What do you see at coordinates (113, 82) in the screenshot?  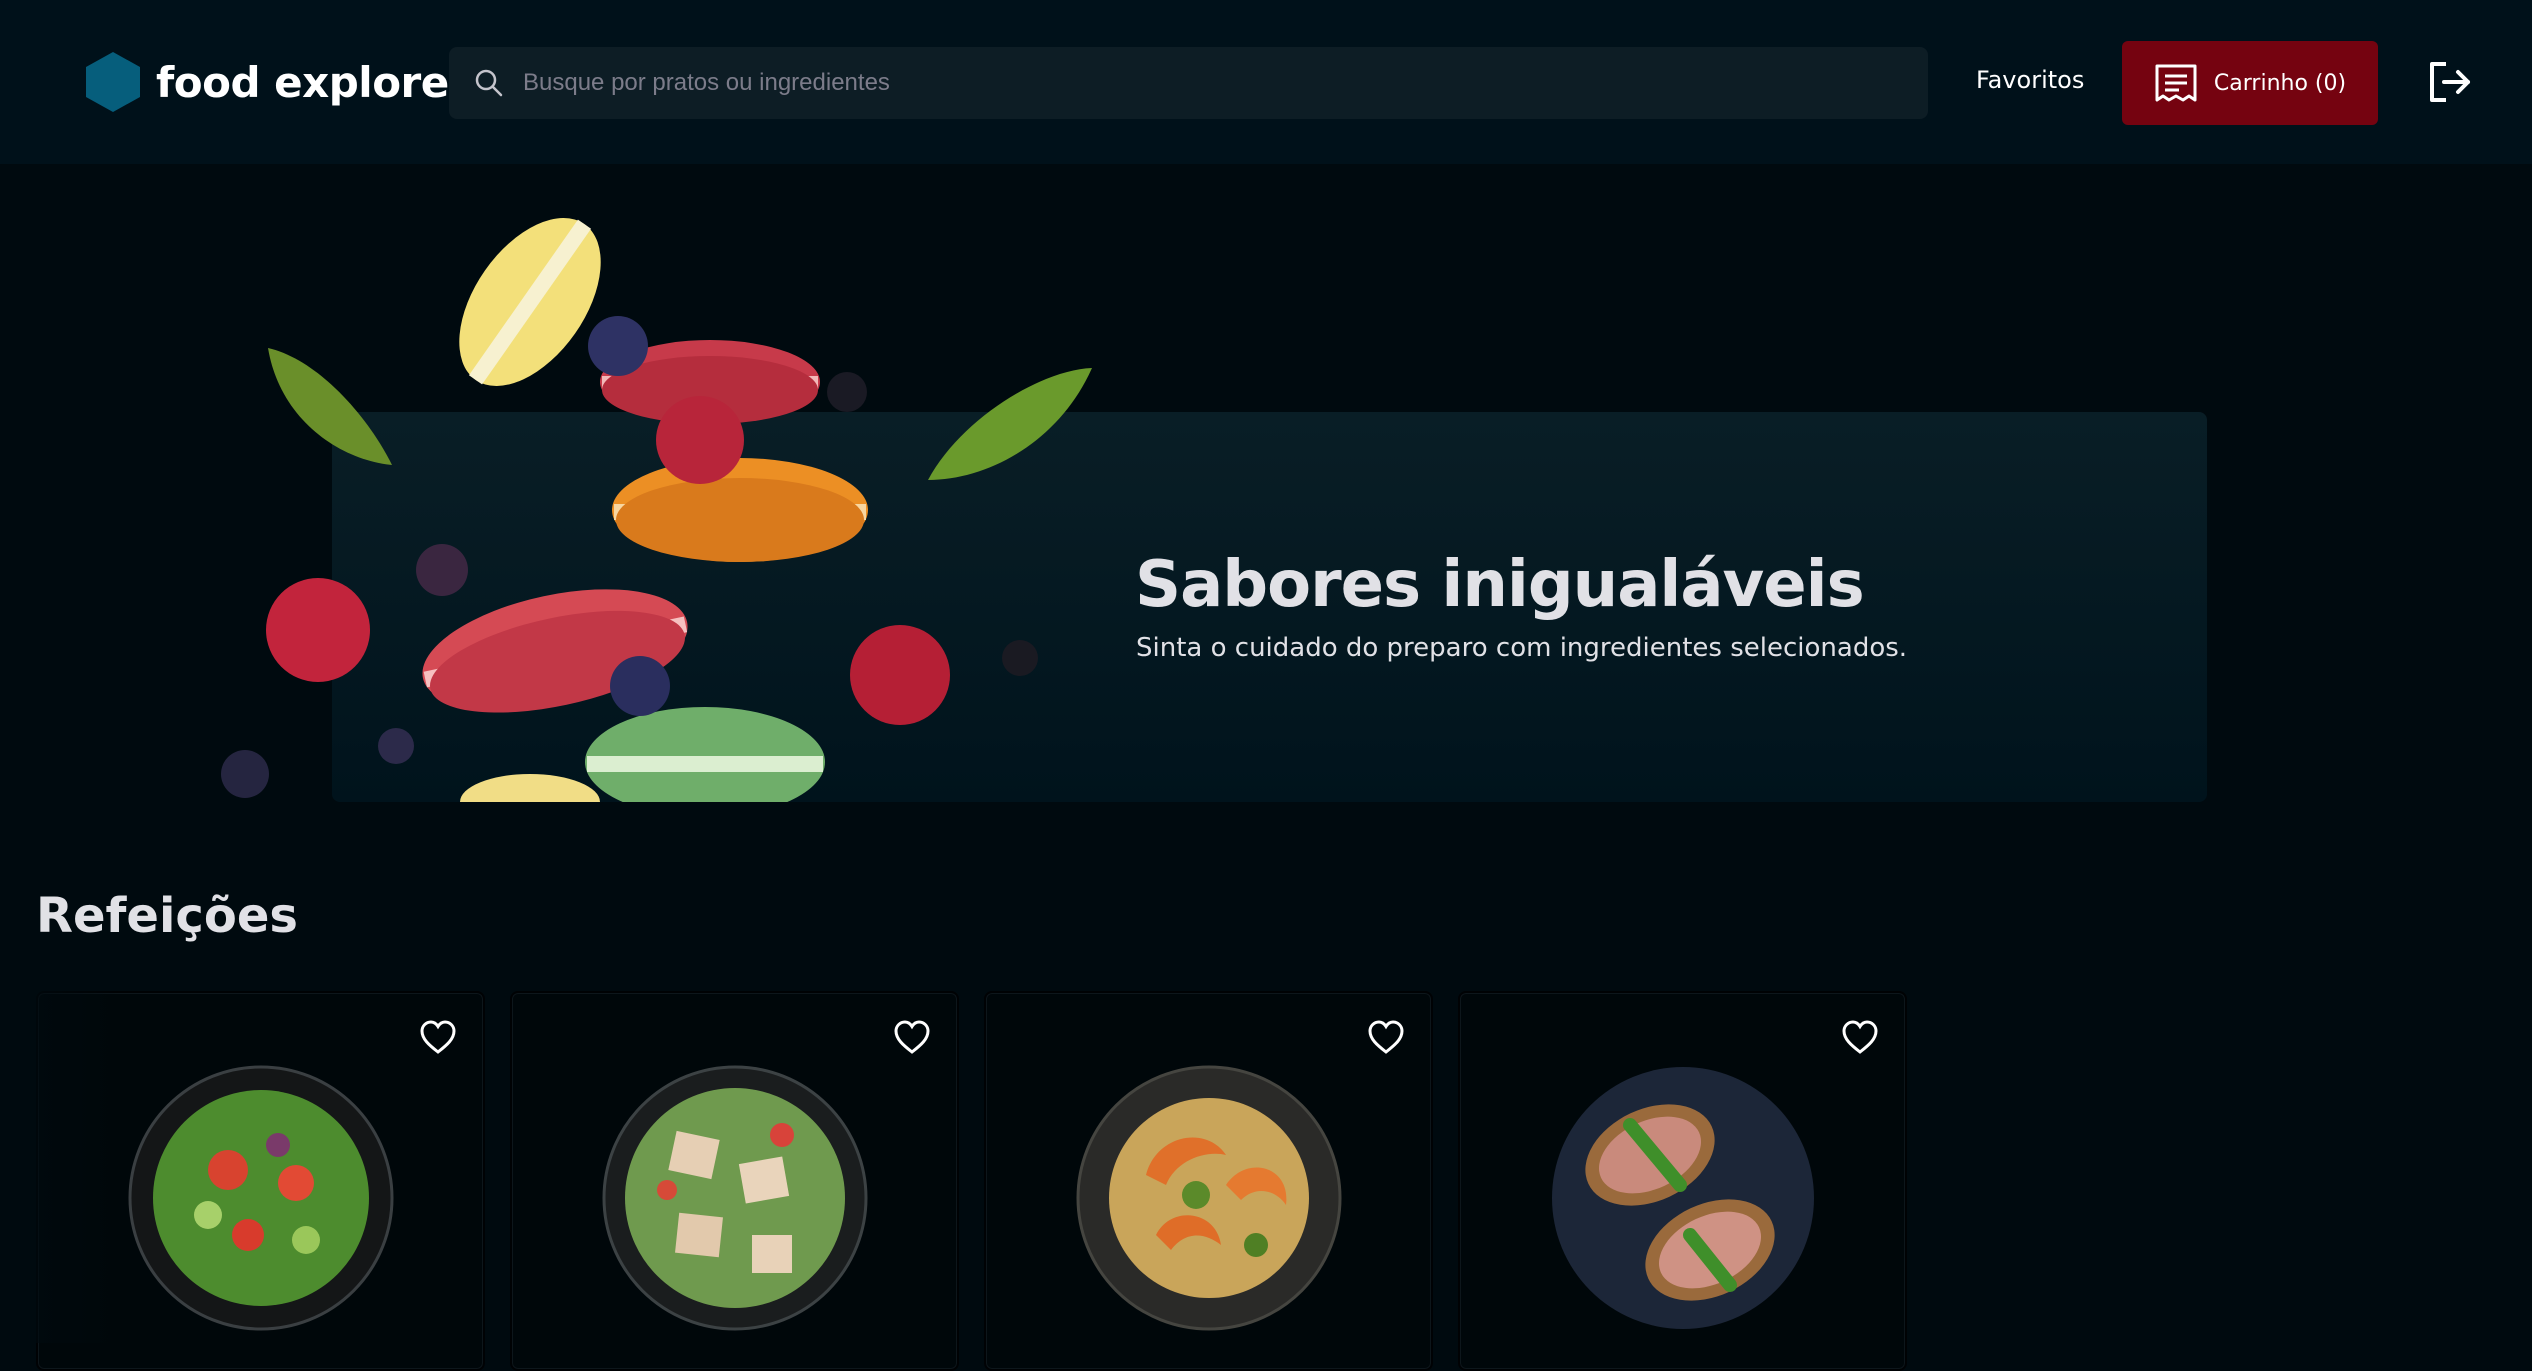 I see `hexagon-logo-icon` at bounding box center [113, 82].